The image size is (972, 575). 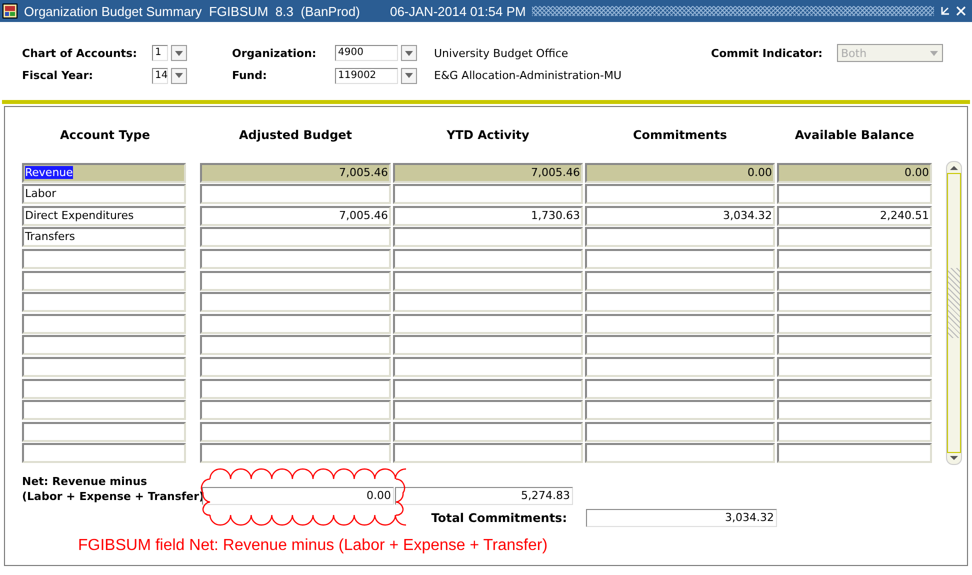 I want to click on table-cell: Revenue, so click(x=104, y=172).